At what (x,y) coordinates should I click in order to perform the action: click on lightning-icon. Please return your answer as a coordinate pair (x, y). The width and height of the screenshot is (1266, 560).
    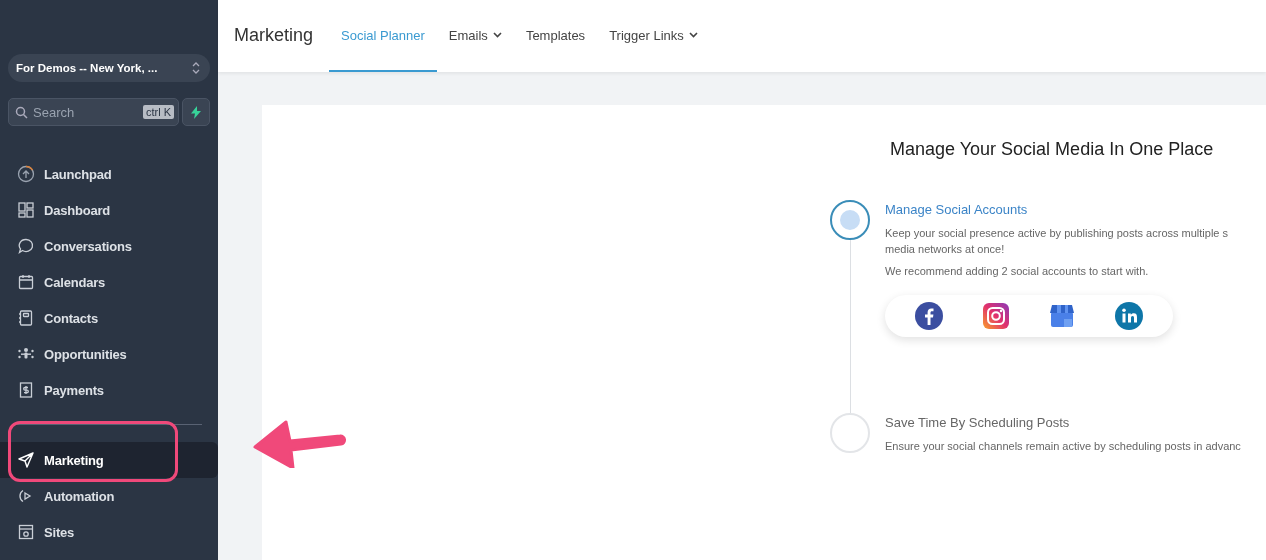
    Looking at the image, I should click on (196, 112).